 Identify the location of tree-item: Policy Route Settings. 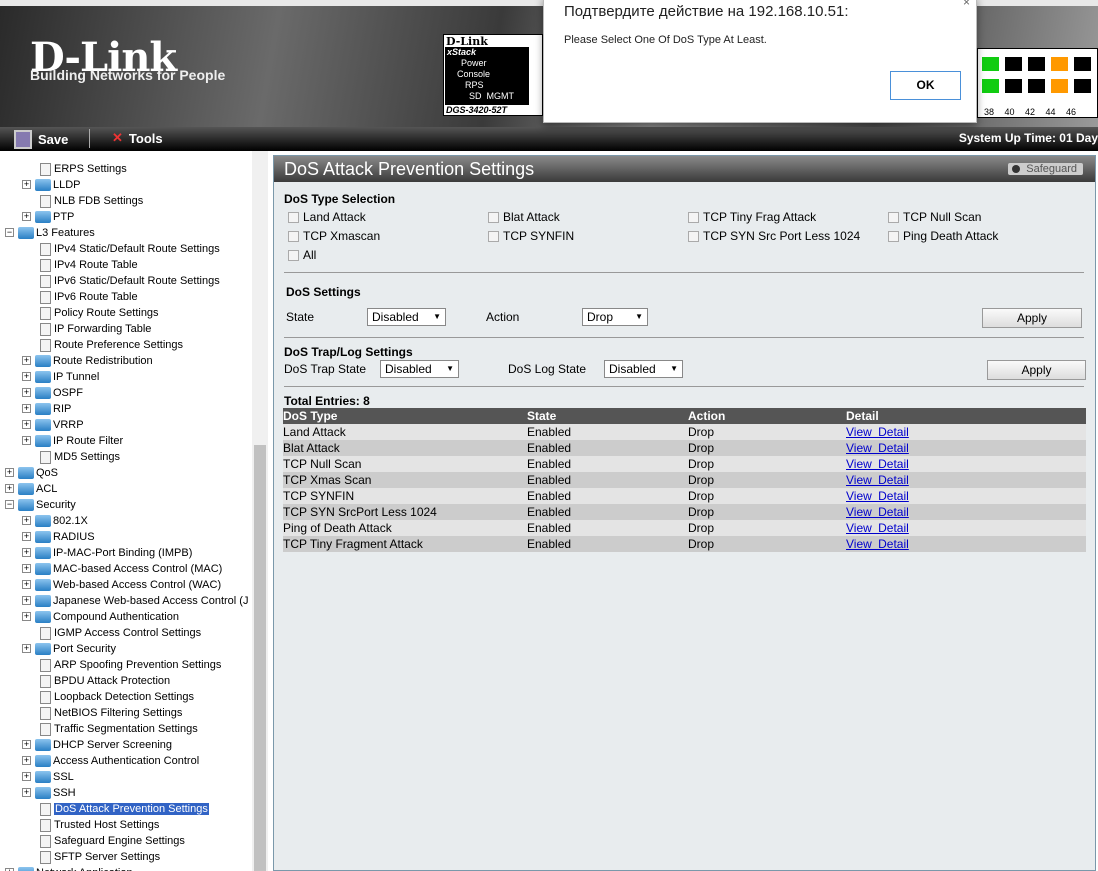
(97, 313).